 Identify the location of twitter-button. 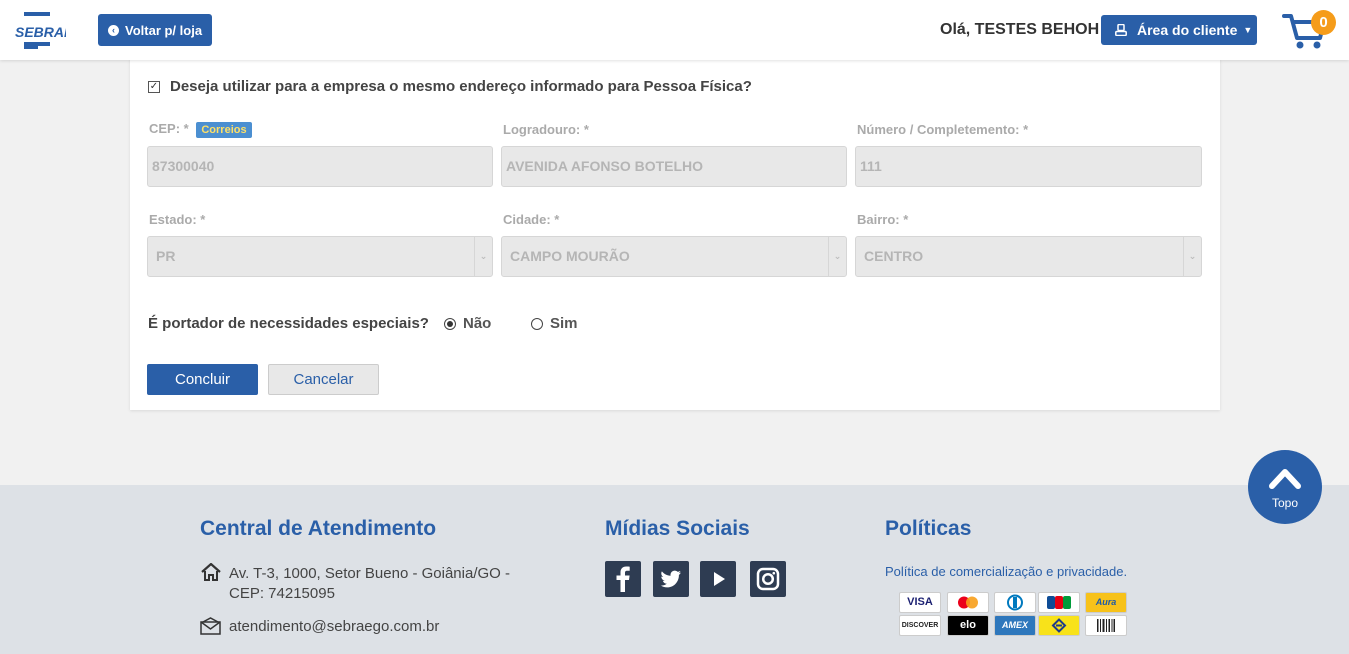
(671, 579).